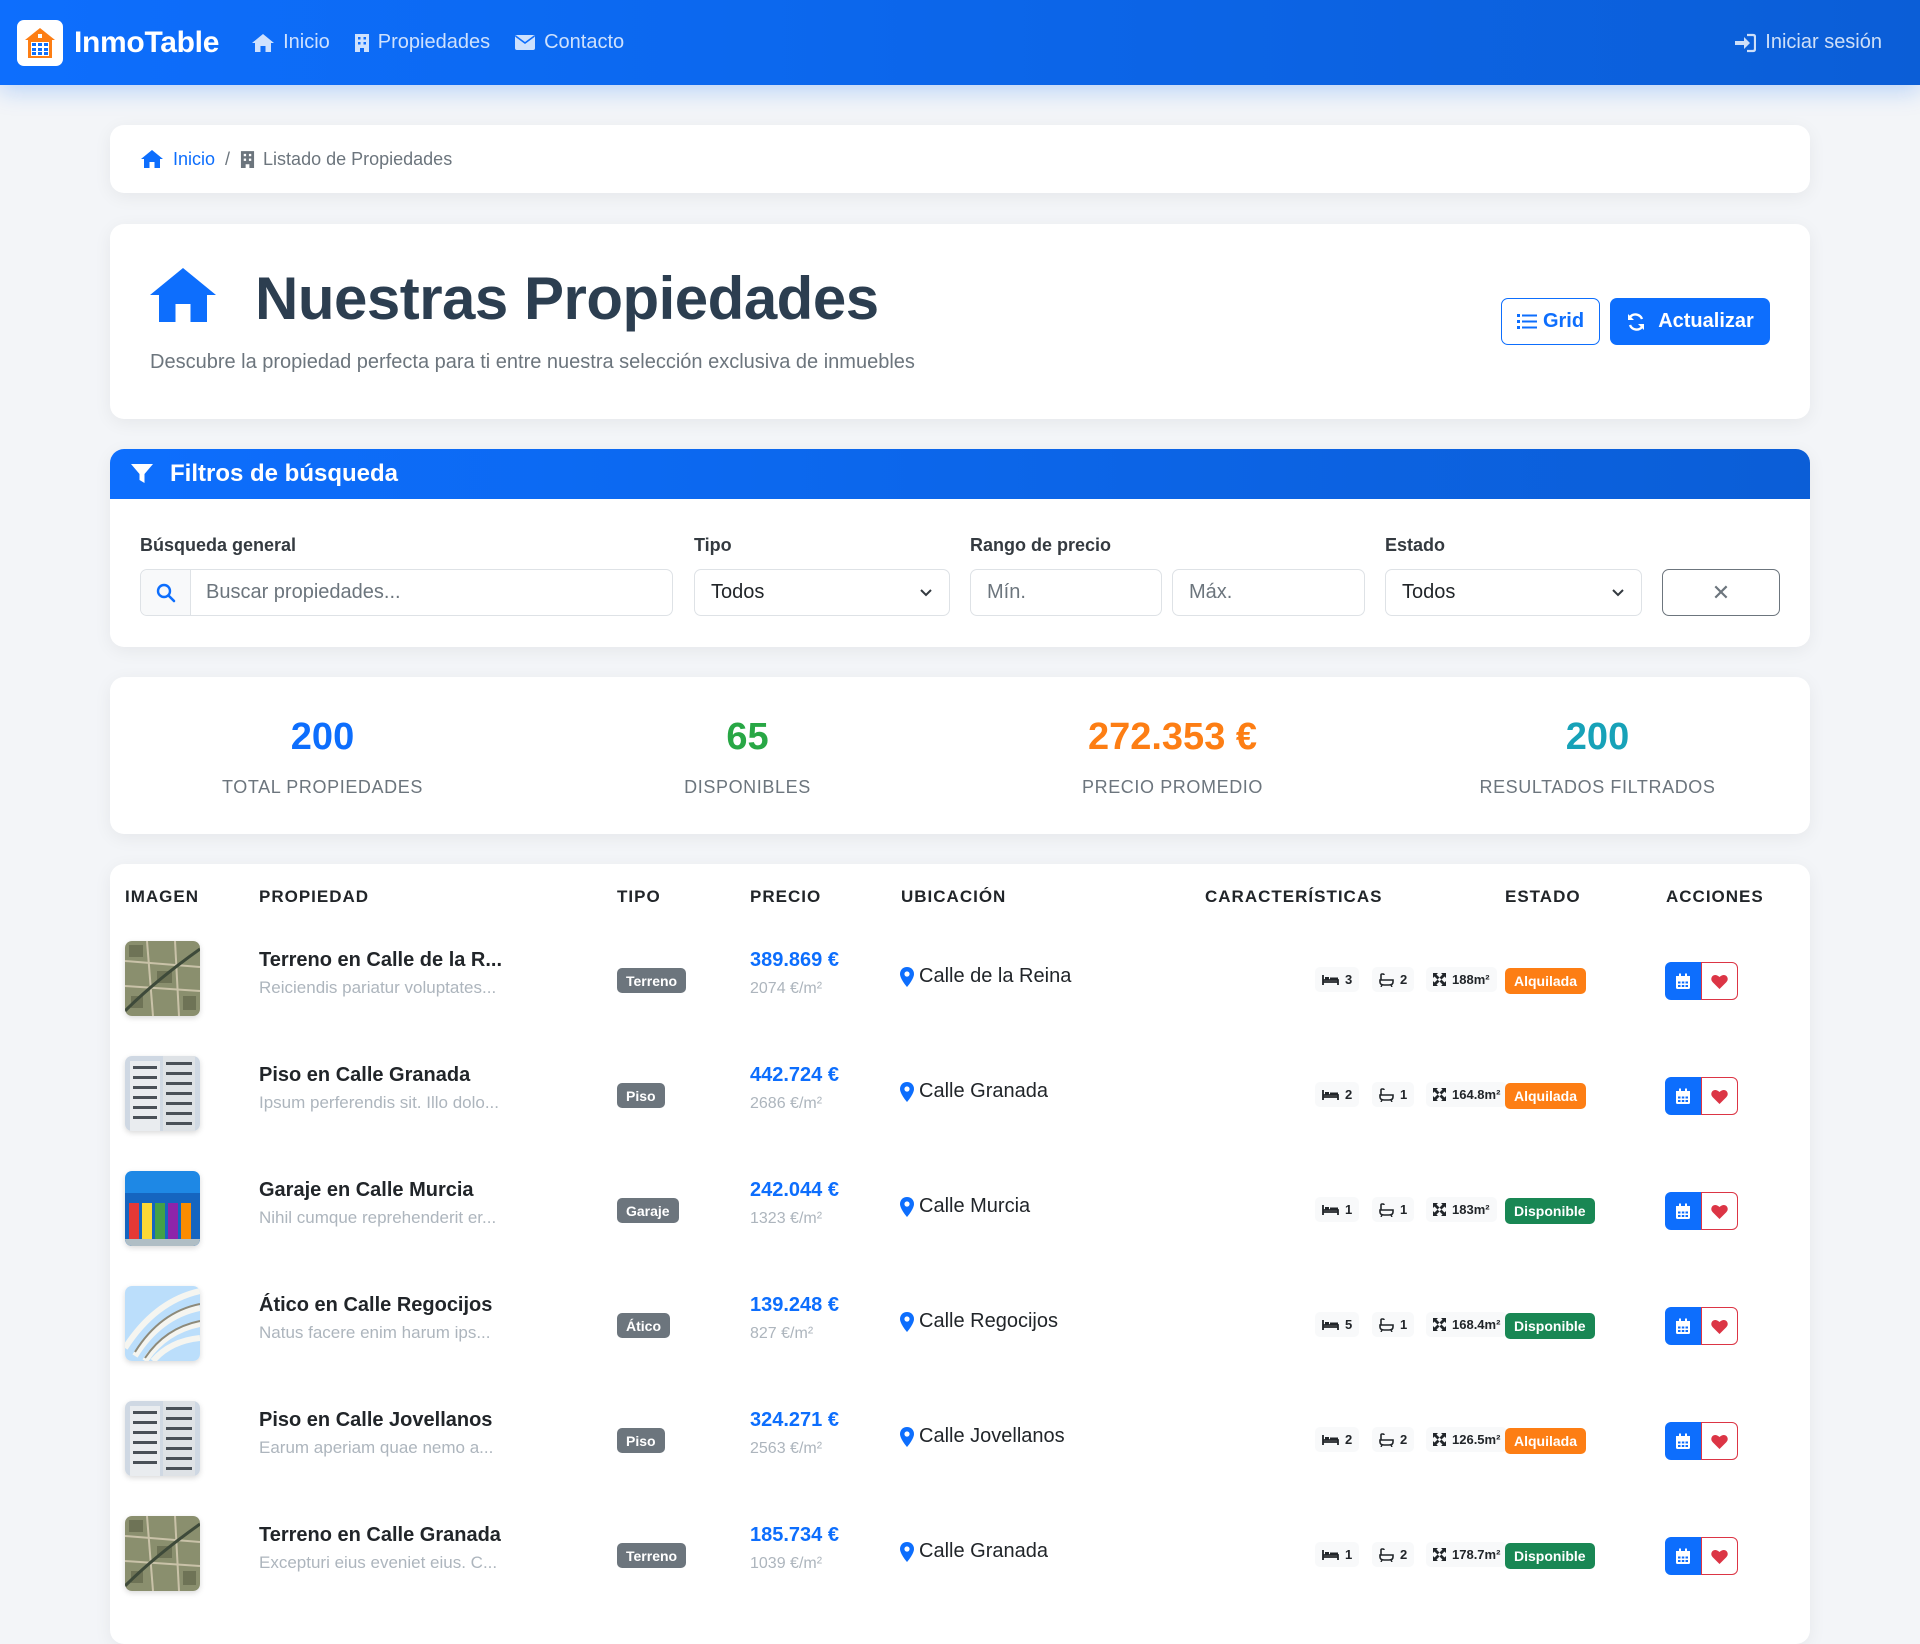  Describe the element at coordinates (652, 1555) in the screenshot. I see `type-badge: Terreno` at that location.